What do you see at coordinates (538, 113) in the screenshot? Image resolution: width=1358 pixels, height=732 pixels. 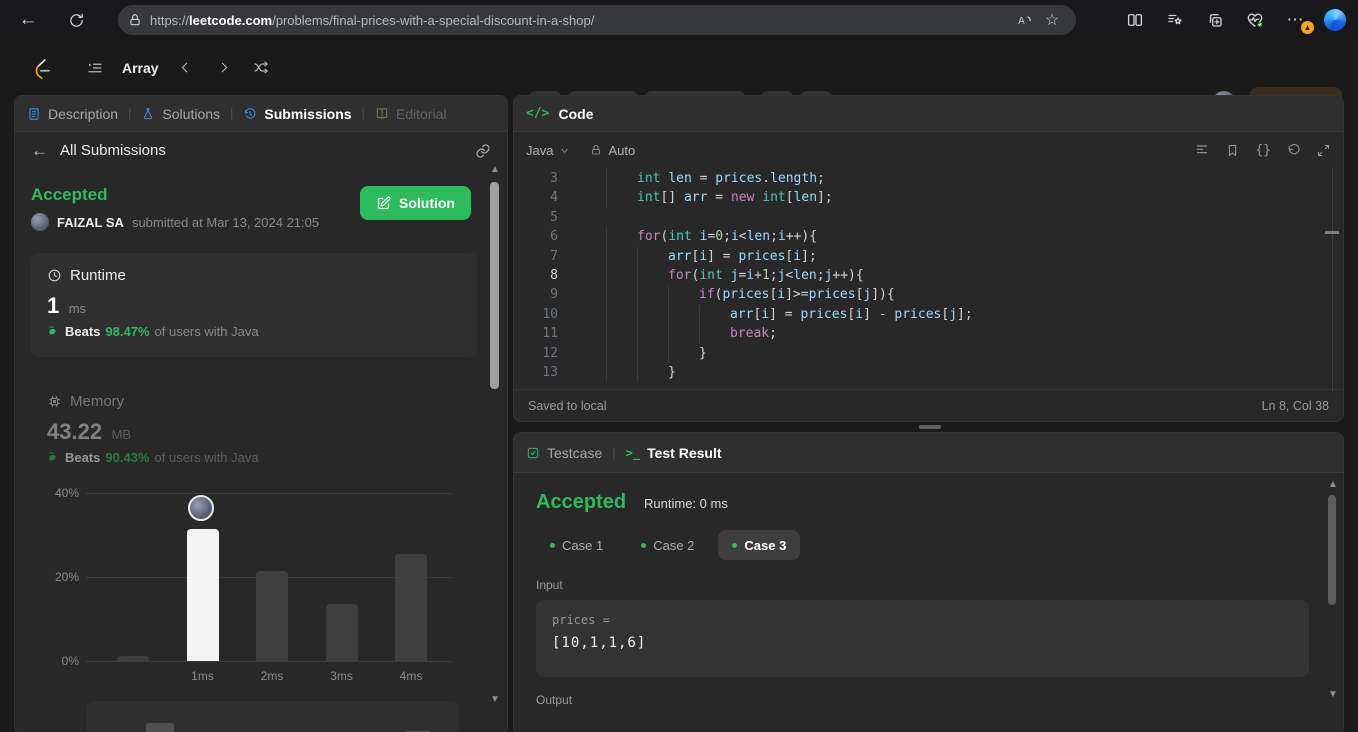 I see `code-icon: </>` at bounding box center [538, 113].